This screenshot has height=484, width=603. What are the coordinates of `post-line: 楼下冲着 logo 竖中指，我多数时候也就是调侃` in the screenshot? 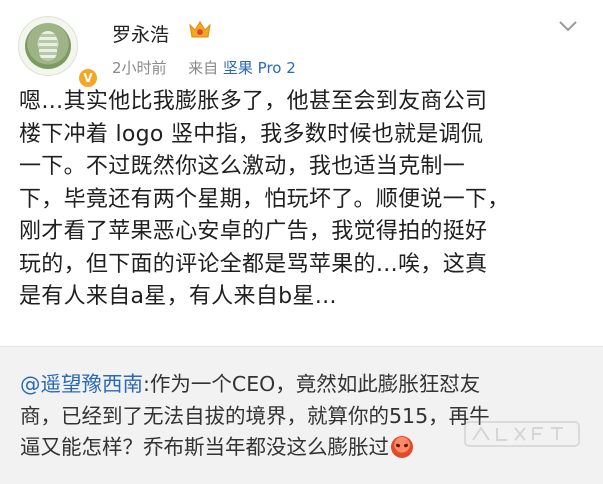 It's located at (251, 134).